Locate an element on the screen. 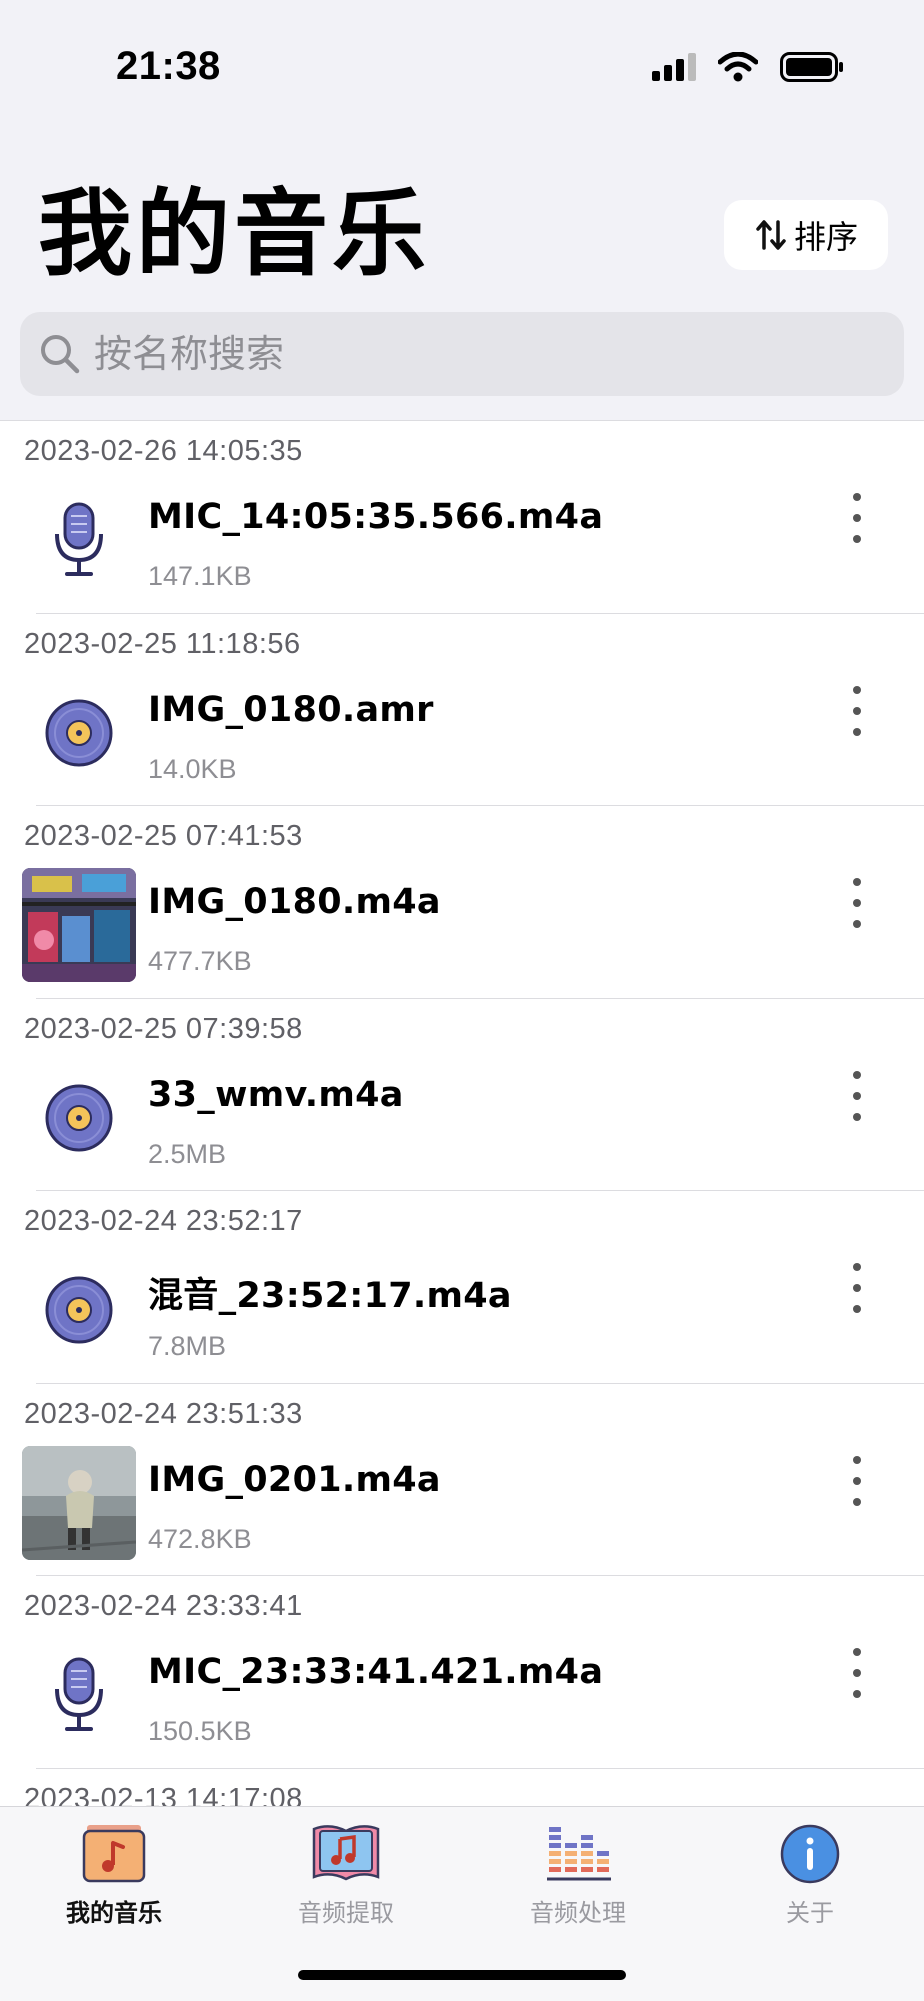 The image size is (924, 2001). status-time: 21:38 is located at coordinates (168, 66).